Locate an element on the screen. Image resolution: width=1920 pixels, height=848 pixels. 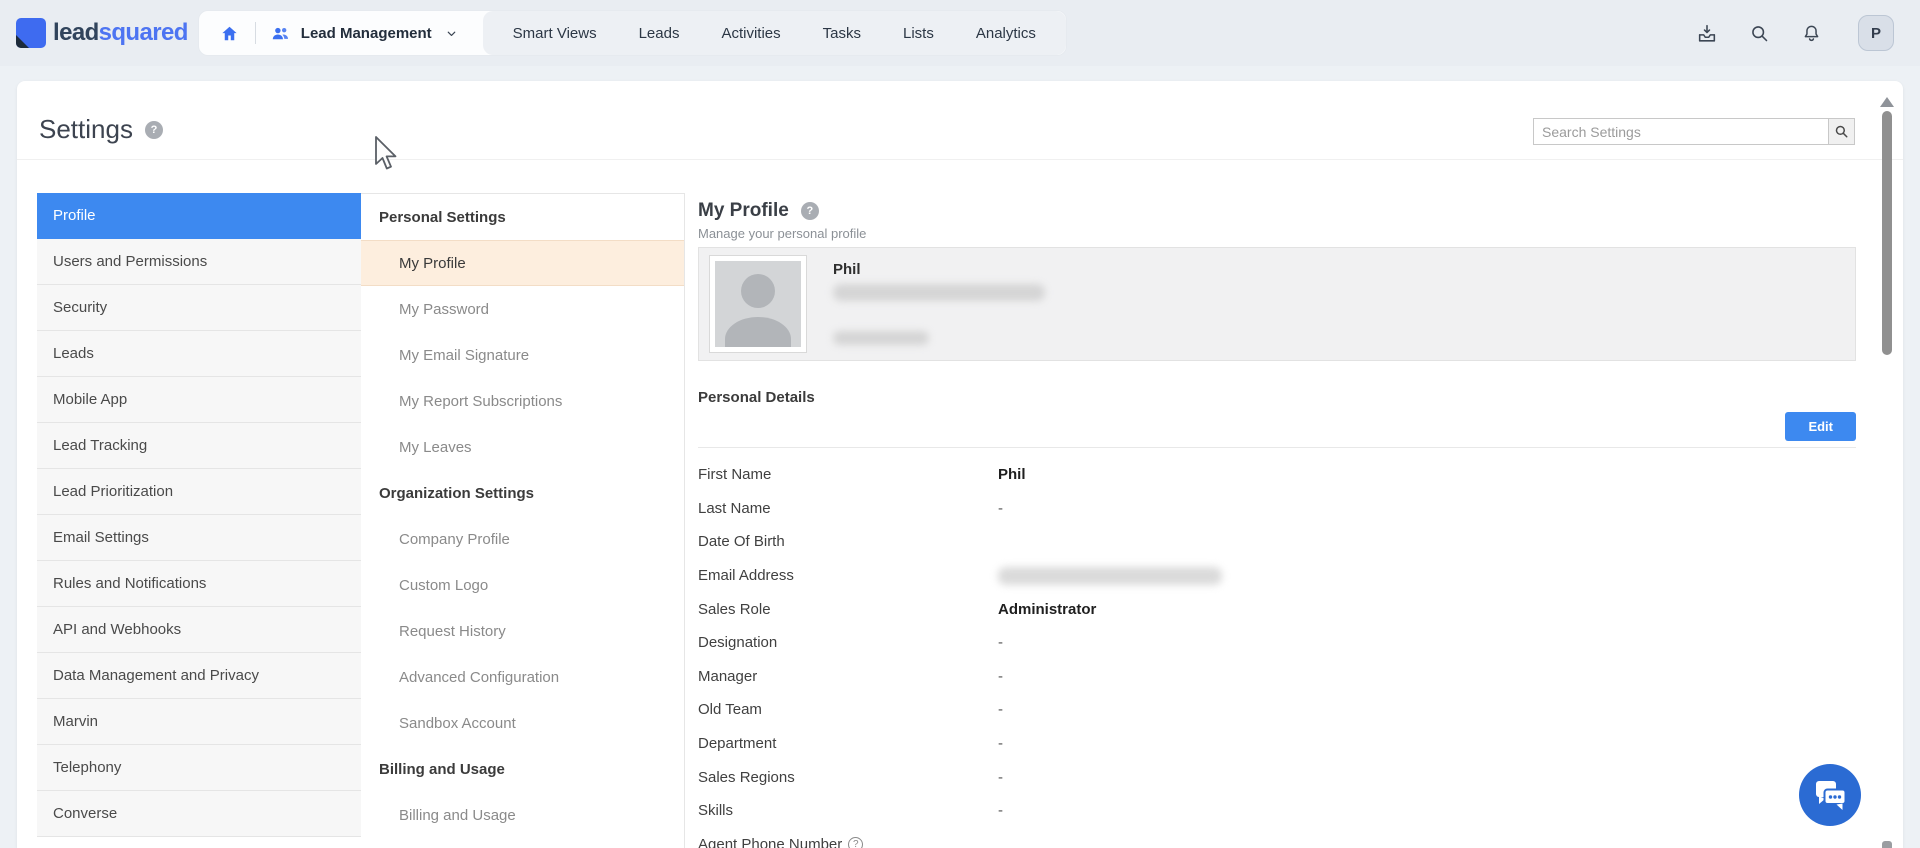
settings-menu-entry: Personal Settings is located at coordinates (442, 217).